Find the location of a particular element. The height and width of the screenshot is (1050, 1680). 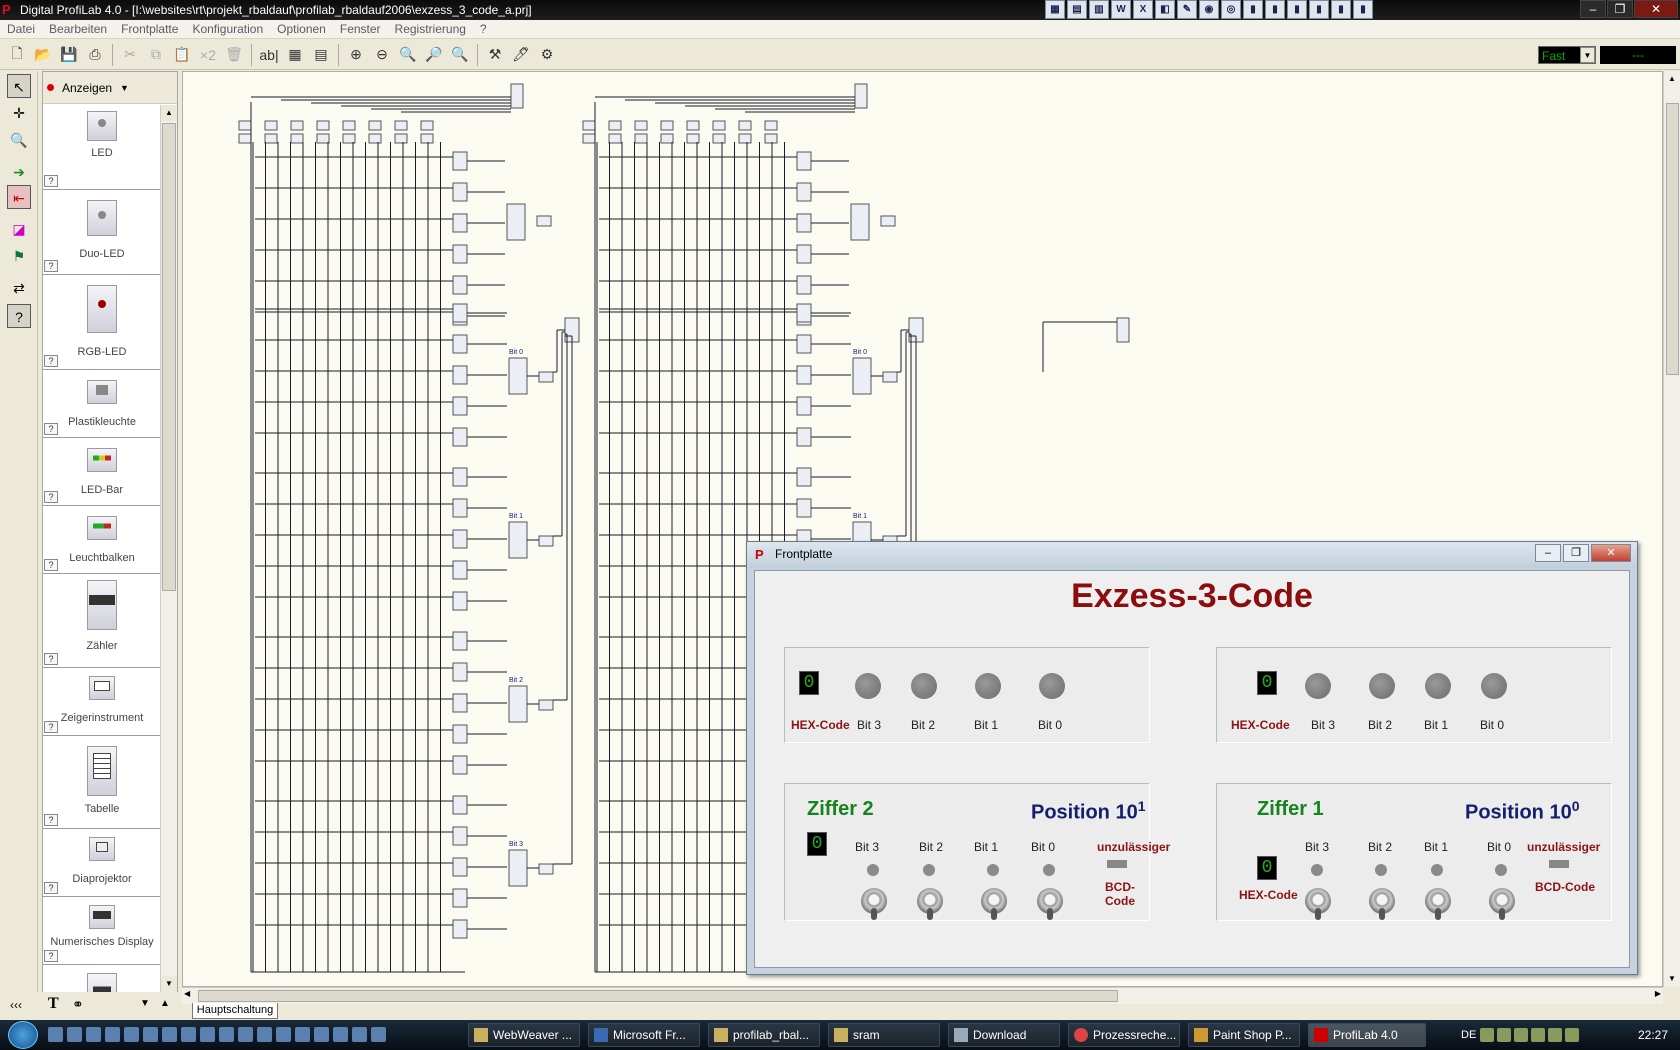

palette-item-zaehler: Zähler ? is located at coordinates (102, 621).